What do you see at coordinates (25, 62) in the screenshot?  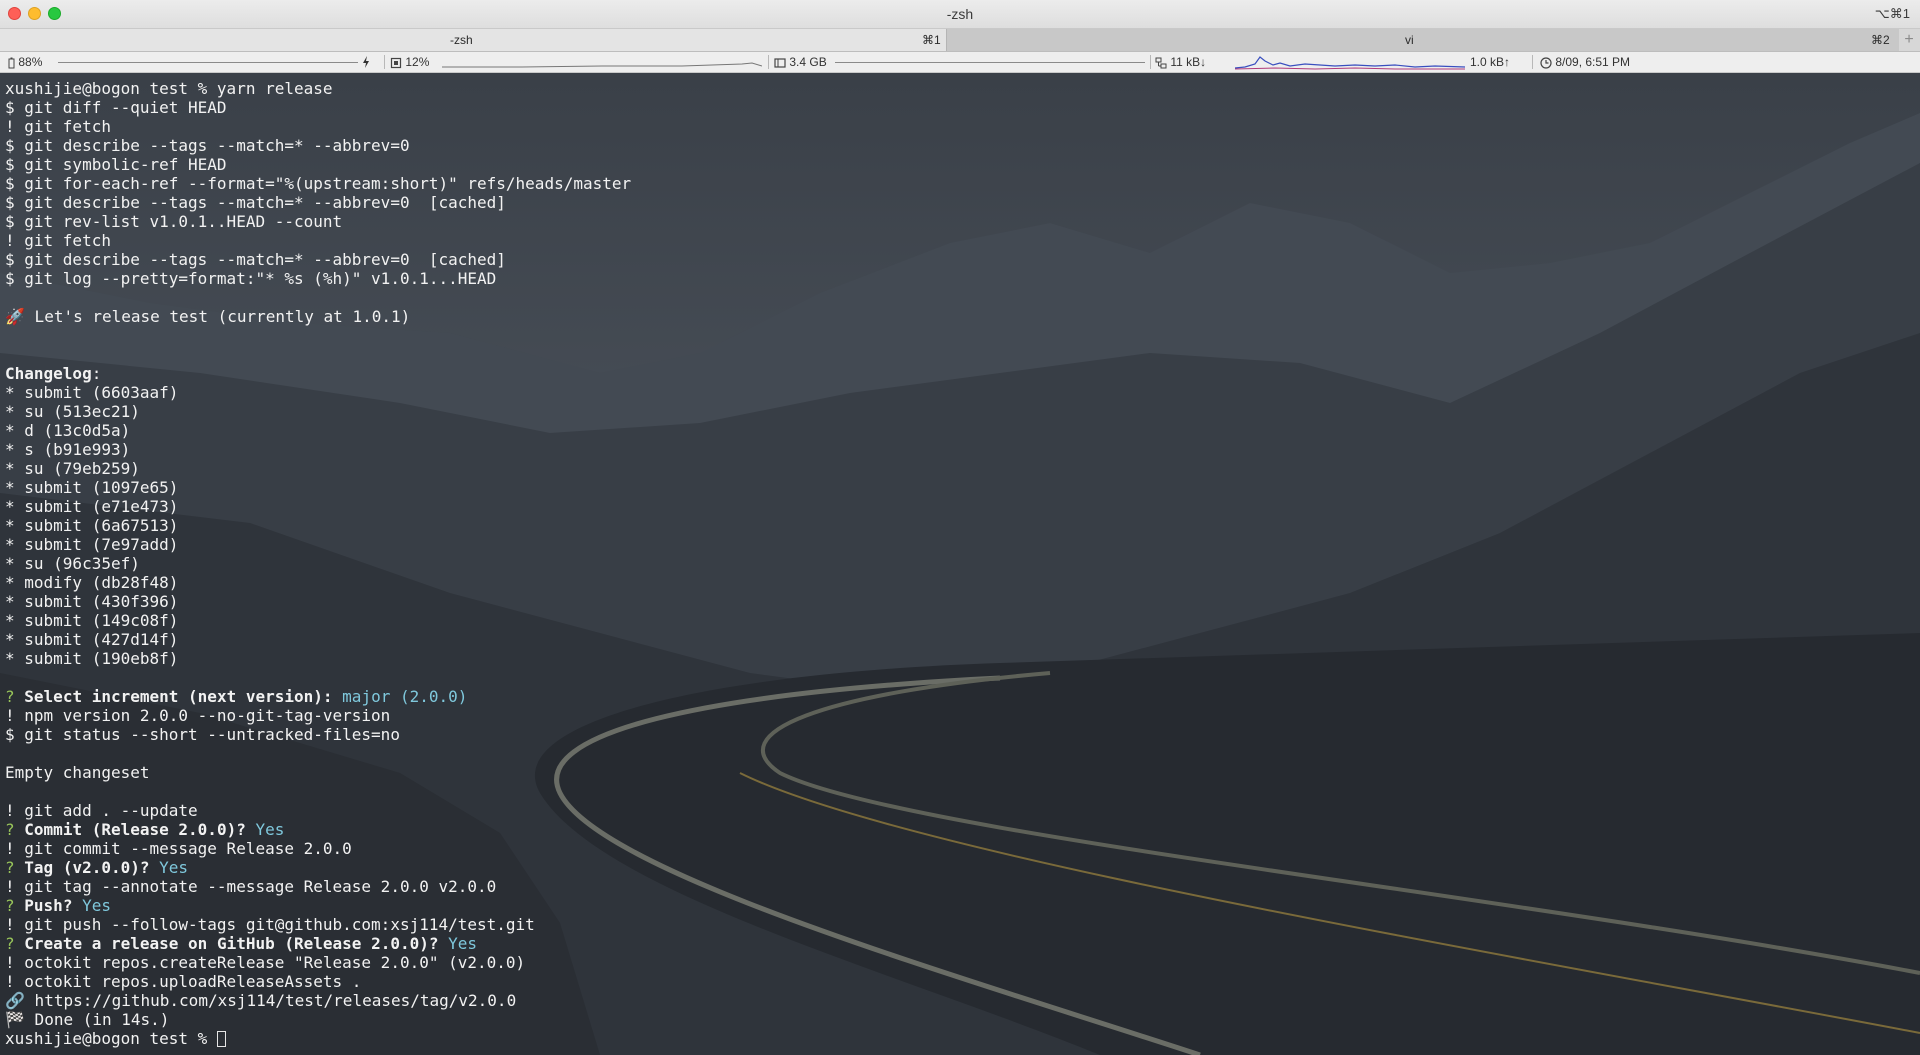 I see `battery-status: 88%` at bounding box center [25, 62].